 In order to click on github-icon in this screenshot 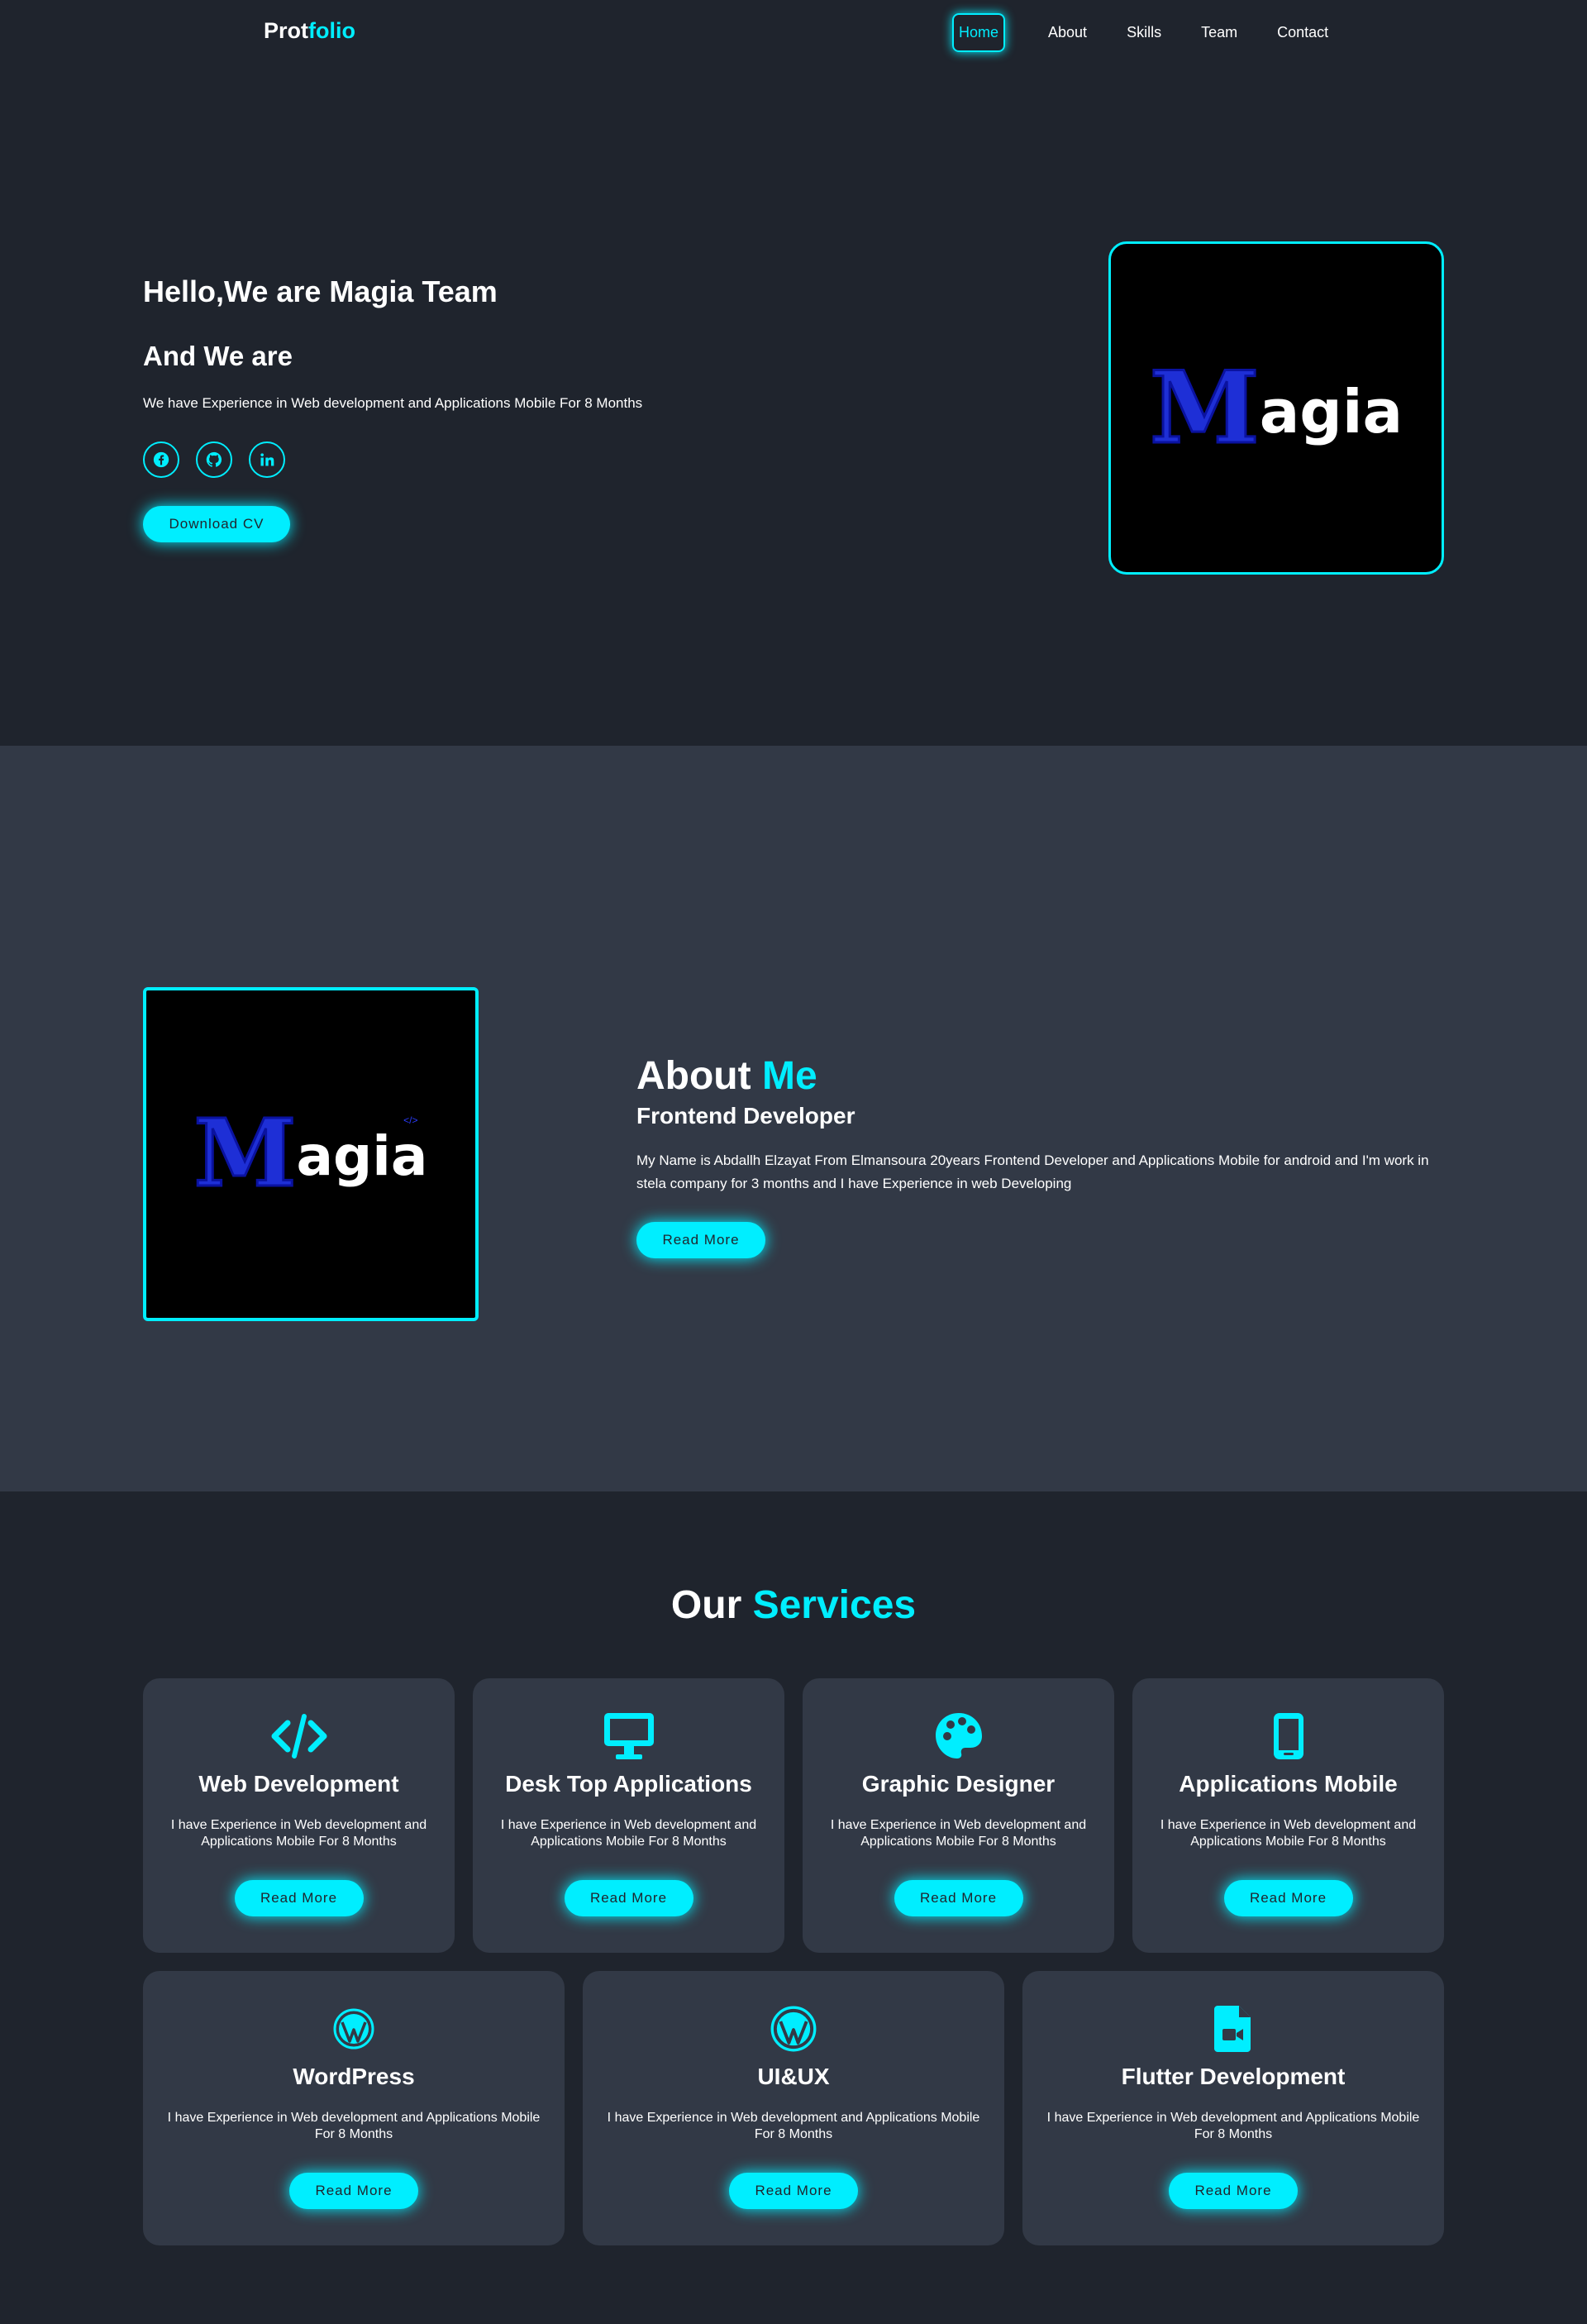, I will do `click(214, 459)`.